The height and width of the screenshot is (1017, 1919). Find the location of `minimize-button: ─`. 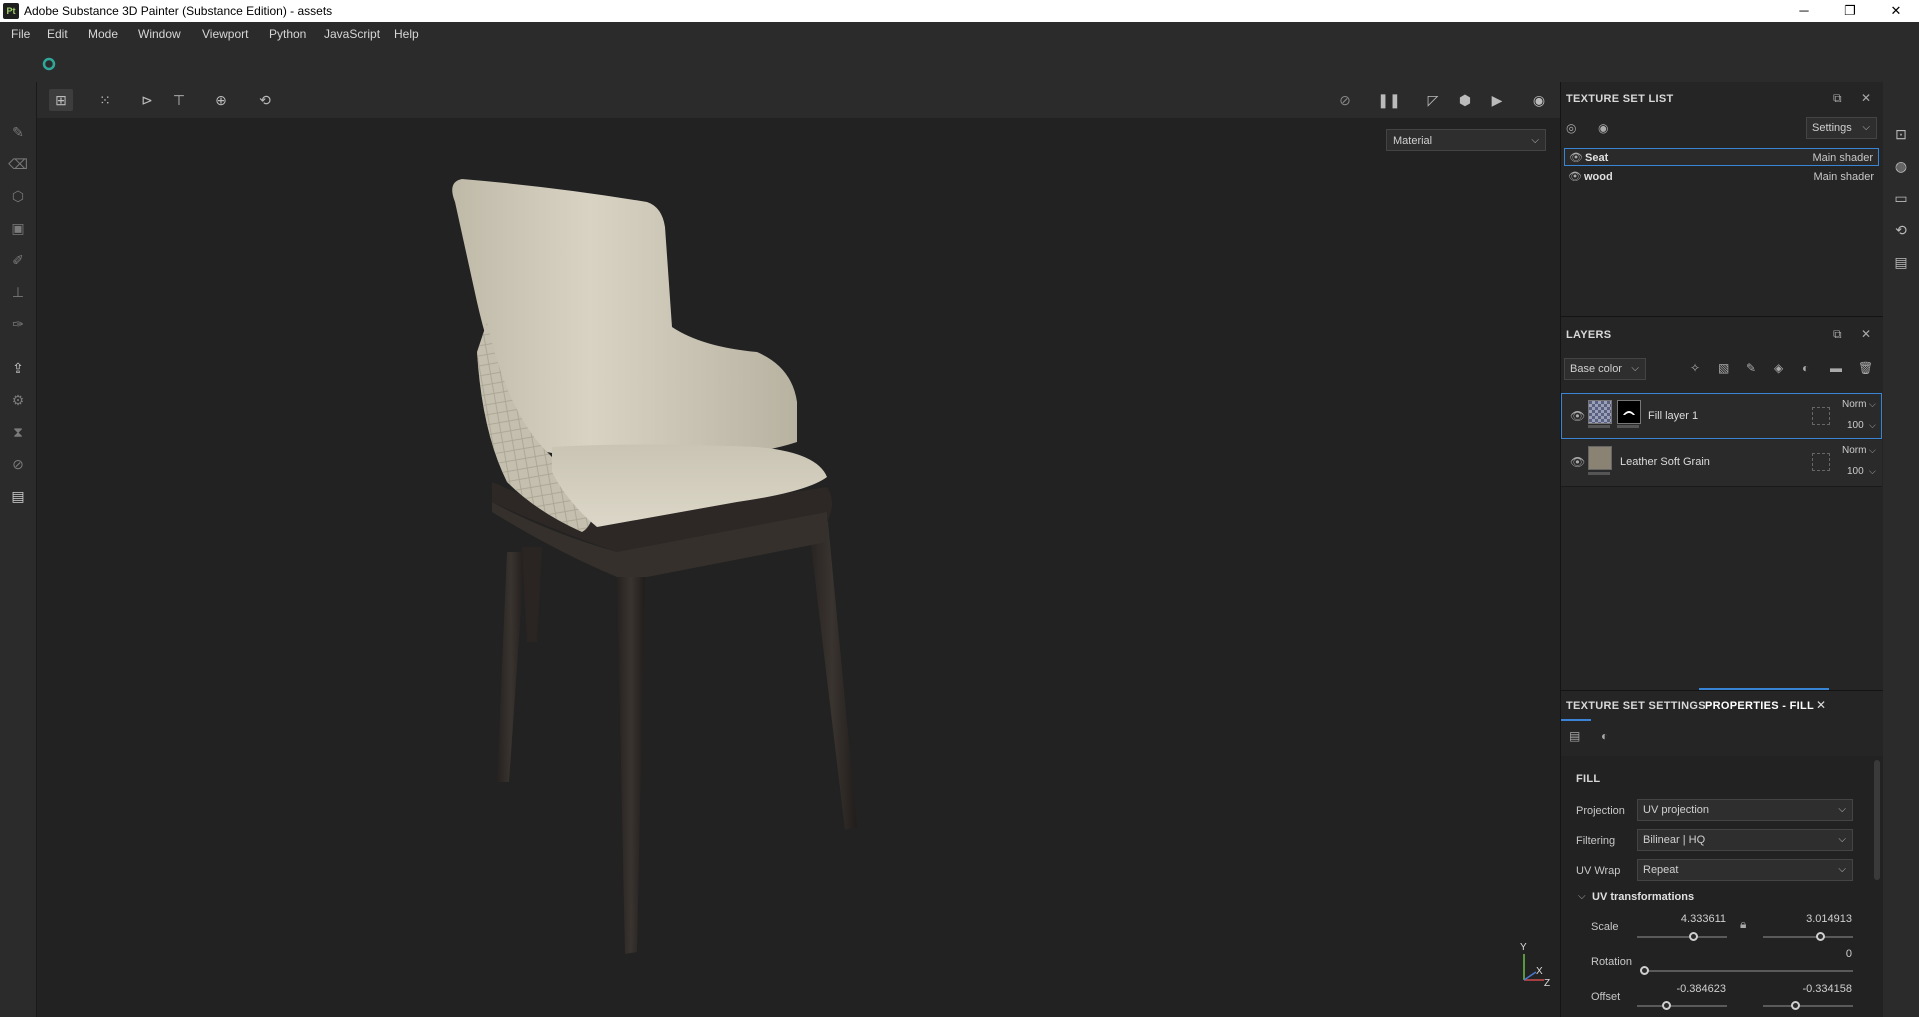

minimize-button: ─ is located at coordinates (1804, 11).